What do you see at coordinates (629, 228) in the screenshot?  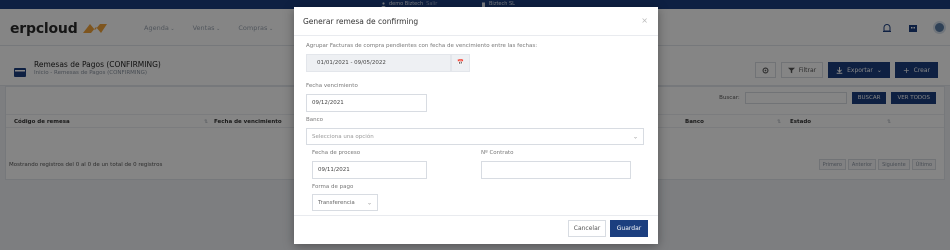 I see `save-button: Guardar` at bounding box center [629, 228].